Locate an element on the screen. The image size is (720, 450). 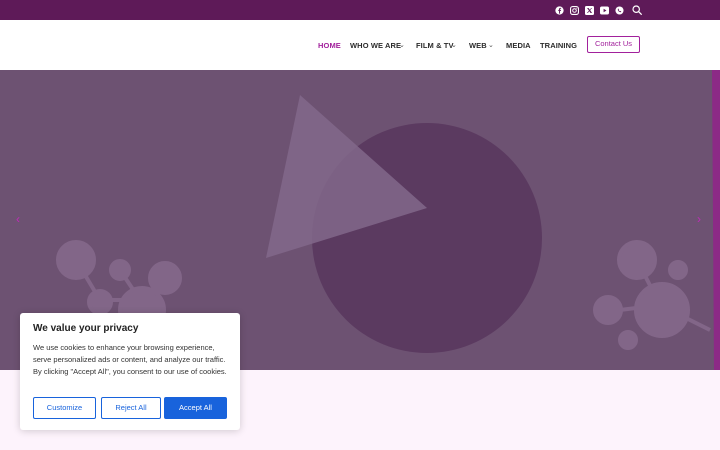
slider-prev-arrow: ‹ is located at coordinates (18, 219).